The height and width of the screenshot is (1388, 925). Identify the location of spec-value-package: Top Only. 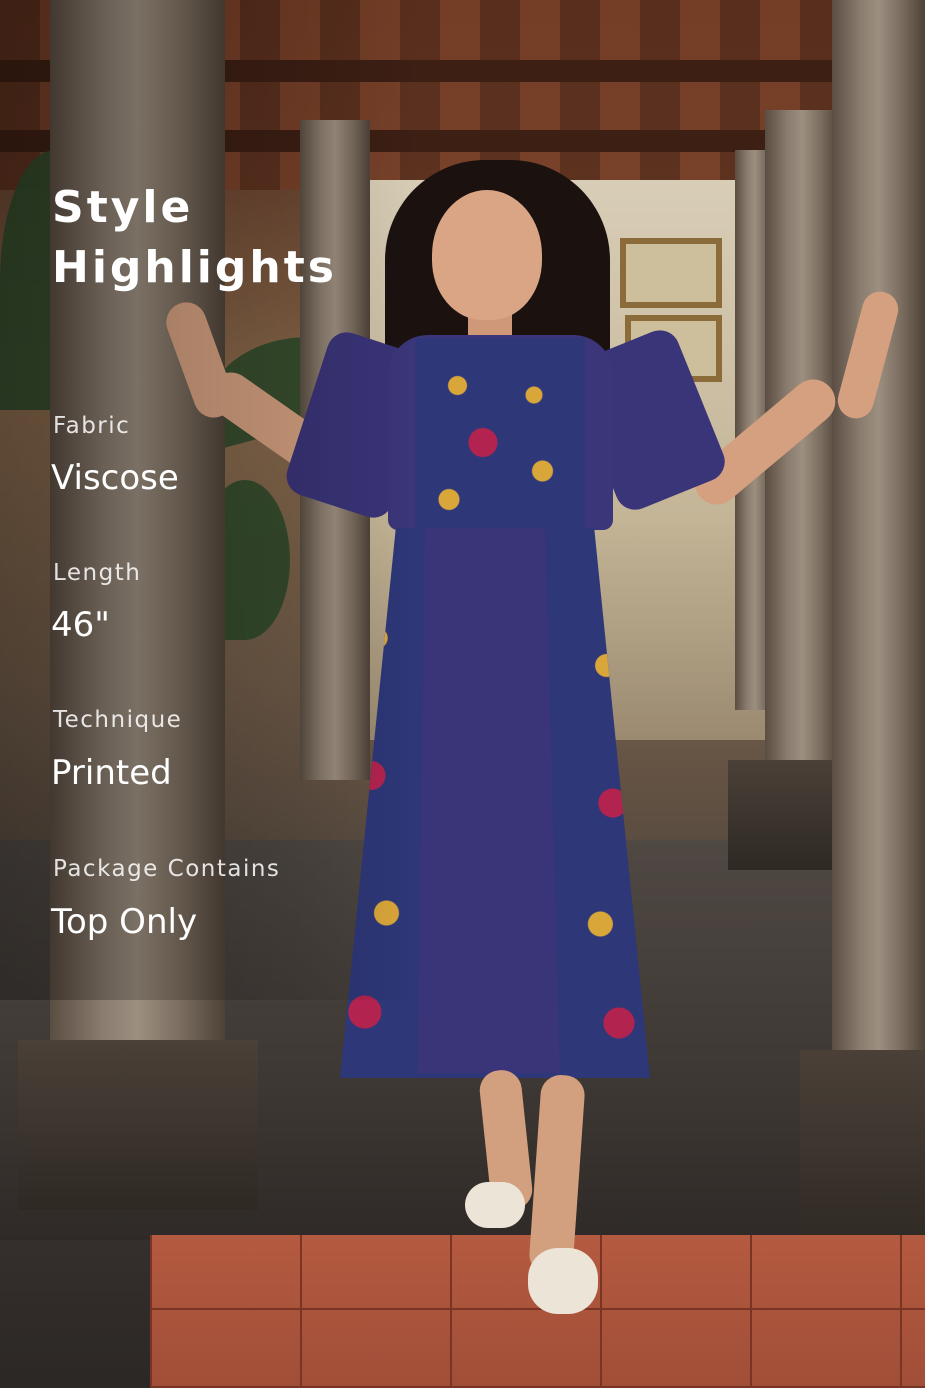
(124, 922).